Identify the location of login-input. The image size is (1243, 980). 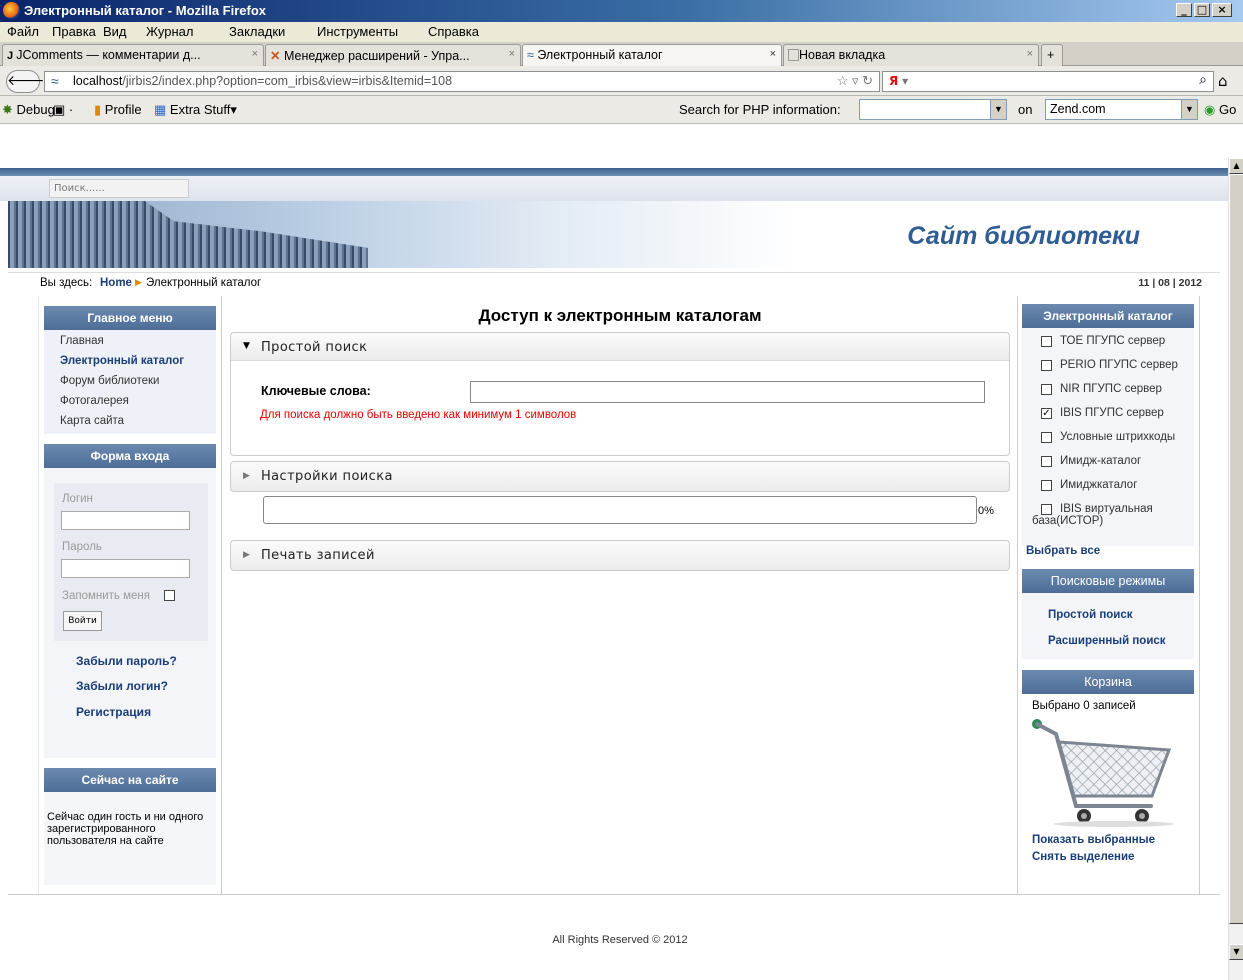
(125, 520).